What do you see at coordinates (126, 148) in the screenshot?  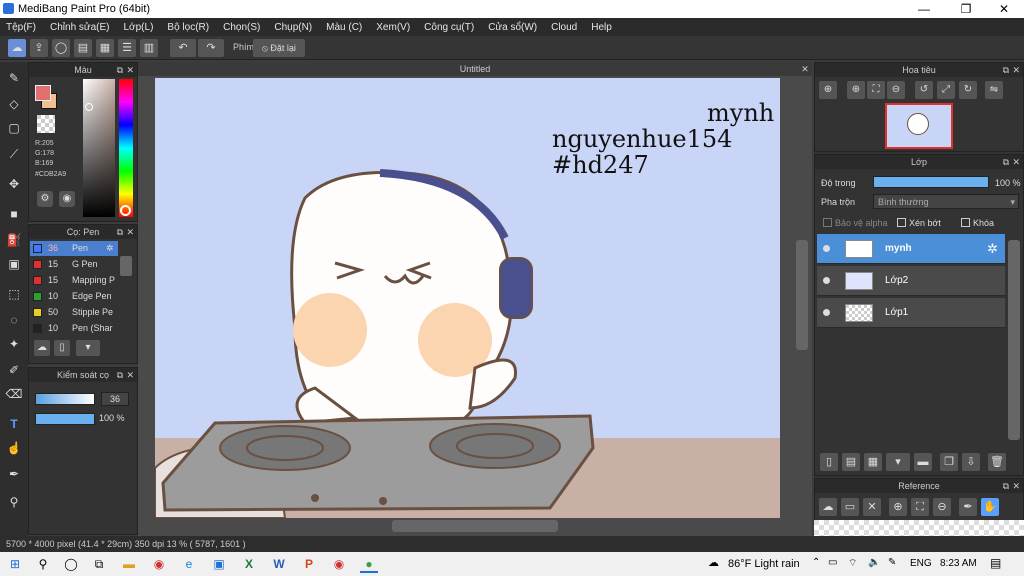 I see `hue-slider` at bounding box center [126, 148].